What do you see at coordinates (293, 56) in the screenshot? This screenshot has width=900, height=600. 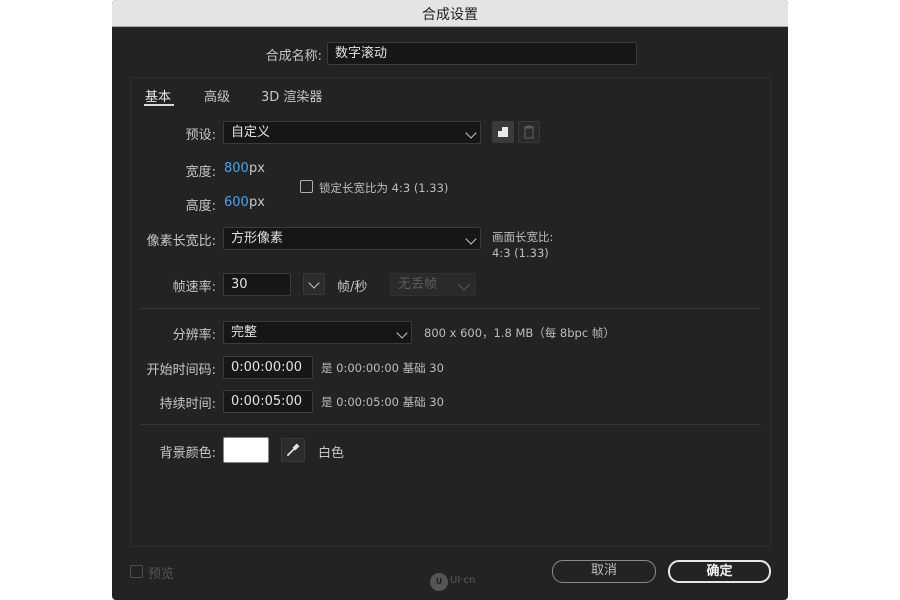 I see `comp-name-label: 合成名称:` at bounding box center [293, 56].